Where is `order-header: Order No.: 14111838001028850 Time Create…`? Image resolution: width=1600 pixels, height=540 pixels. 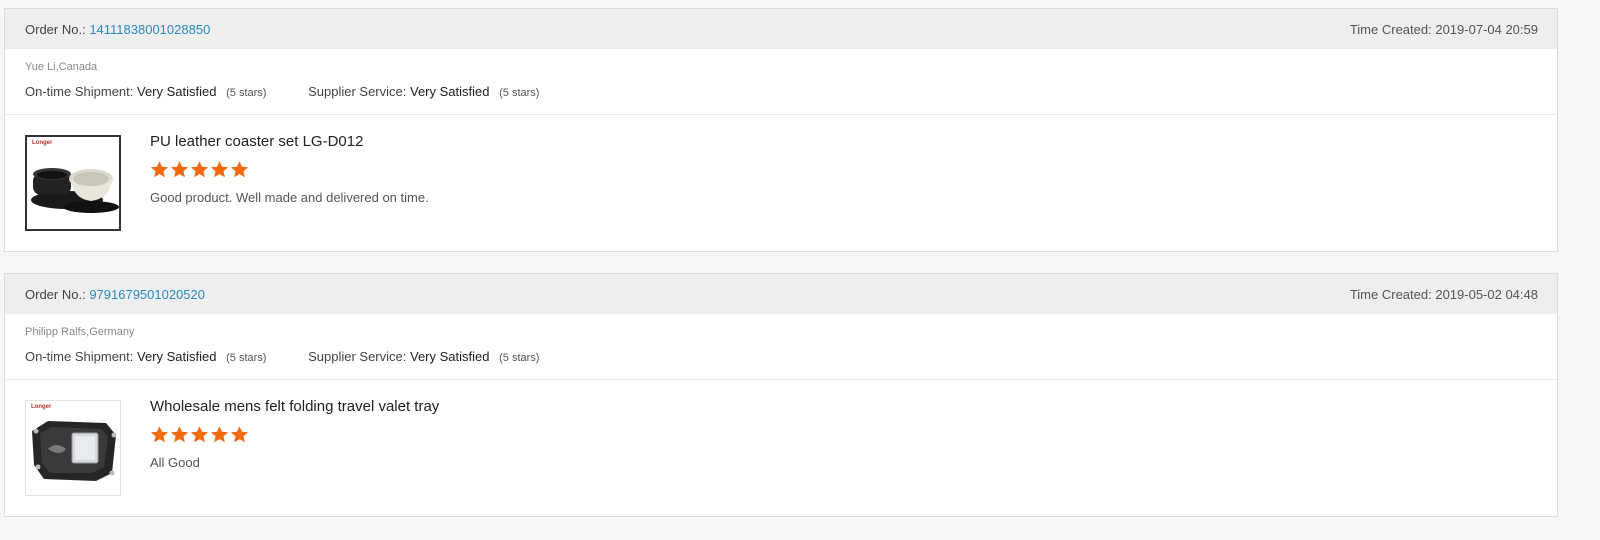 order-header: Order No.: 14111838001028850 Time Create… is located at coordinates (781, 29).